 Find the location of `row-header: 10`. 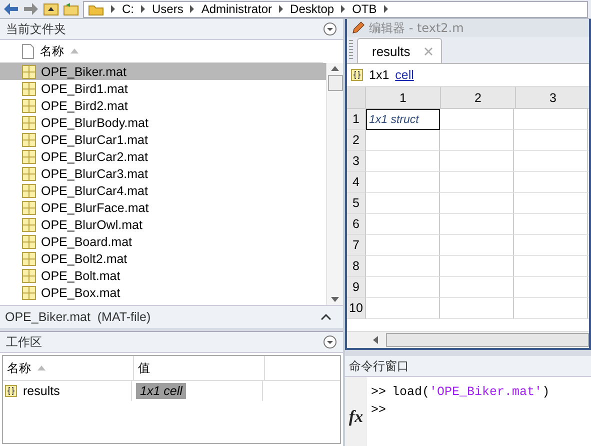

row-header: 10 is located at coordinates (356, 308).